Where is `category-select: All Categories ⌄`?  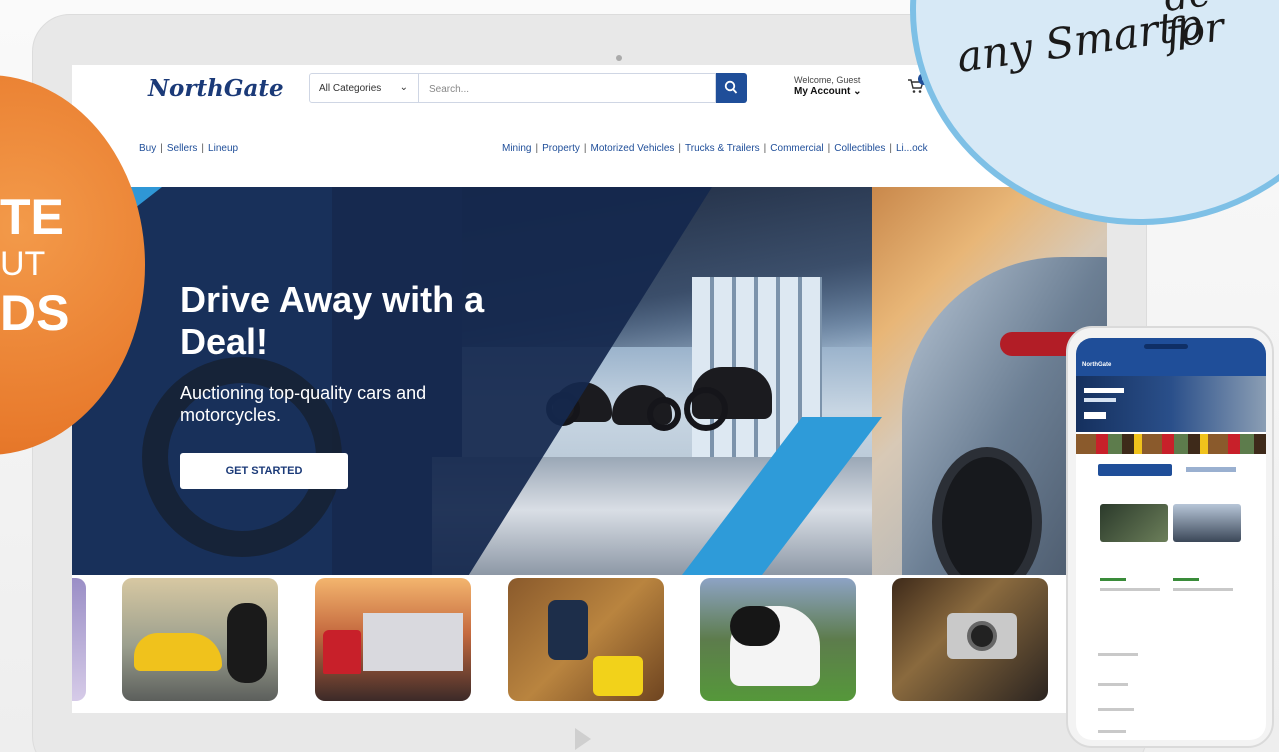 category-select: All Categories ⌄ is located at coordinates (364, 88).